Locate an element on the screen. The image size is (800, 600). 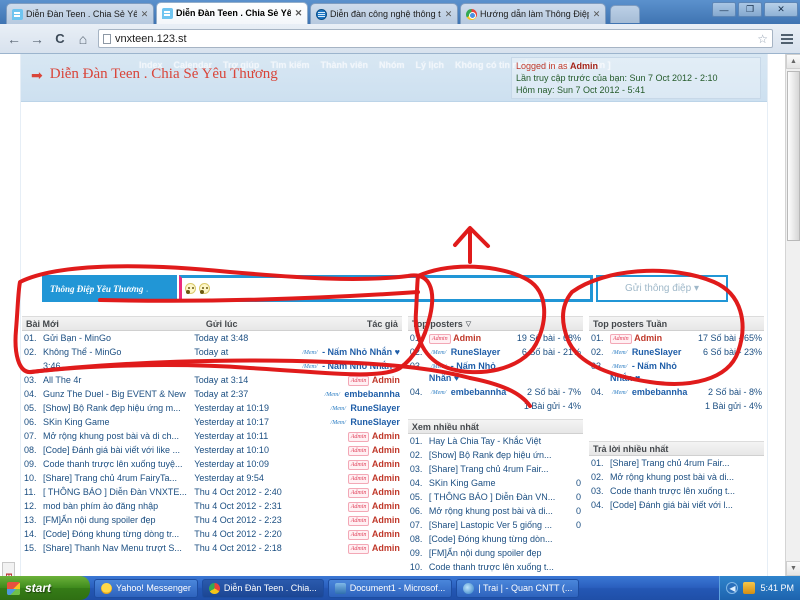
maximize-button: ❐ is located at coordinates (750, 9).